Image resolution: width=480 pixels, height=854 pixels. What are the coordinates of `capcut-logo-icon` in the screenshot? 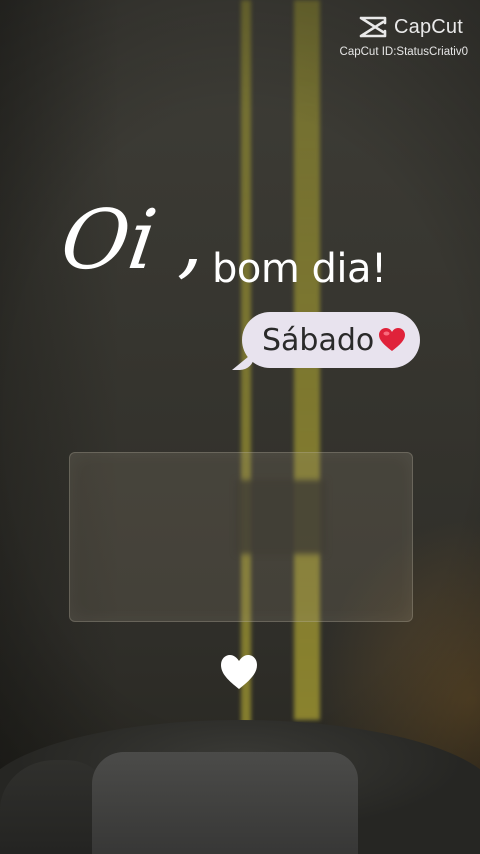 It's located at (373, 27).